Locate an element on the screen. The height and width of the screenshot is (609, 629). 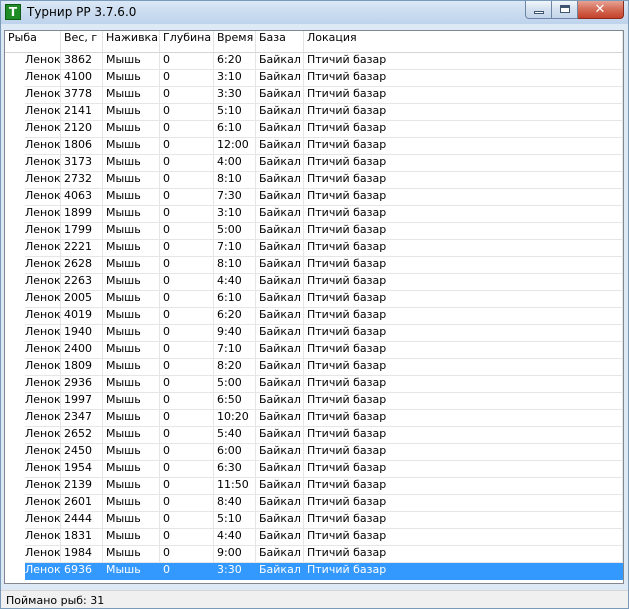
cell-time: 7:10 is located at coordinates (235, 350).